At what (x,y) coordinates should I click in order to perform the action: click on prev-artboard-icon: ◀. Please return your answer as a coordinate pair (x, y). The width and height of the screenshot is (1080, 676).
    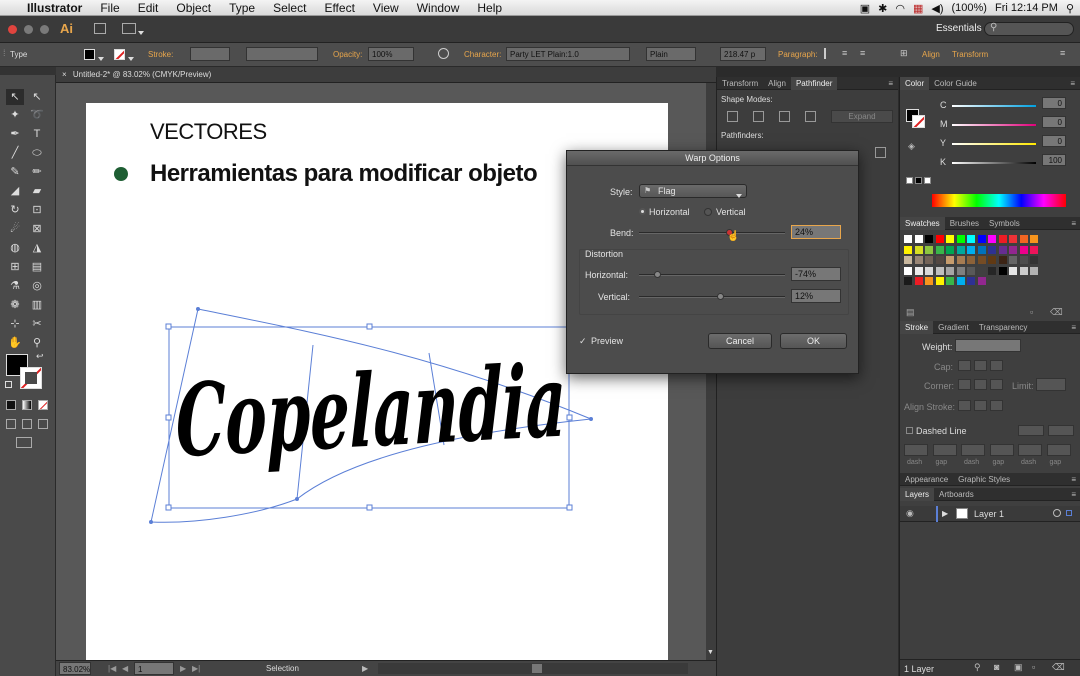
    Looking at the image, I should click on (125, 668).